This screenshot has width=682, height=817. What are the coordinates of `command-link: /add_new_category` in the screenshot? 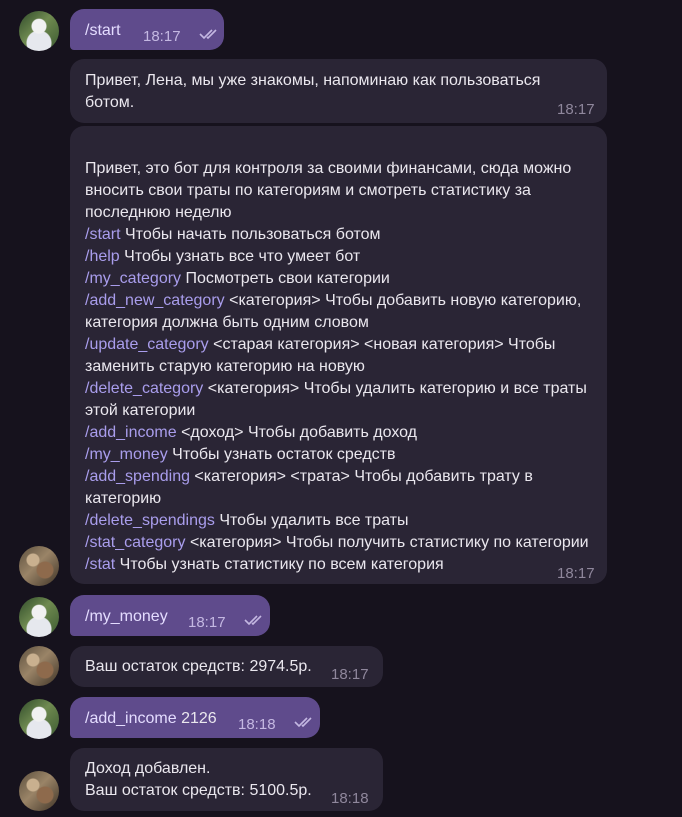 It's located at (155, 300).